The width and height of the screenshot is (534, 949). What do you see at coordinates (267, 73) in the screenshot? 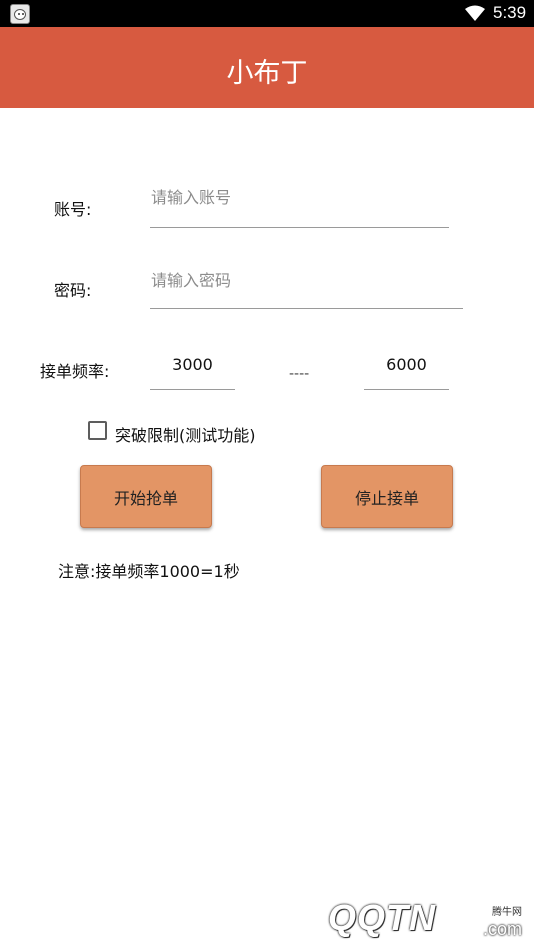
I see `app-title: 小布丁` at bounding box center [267, 73].